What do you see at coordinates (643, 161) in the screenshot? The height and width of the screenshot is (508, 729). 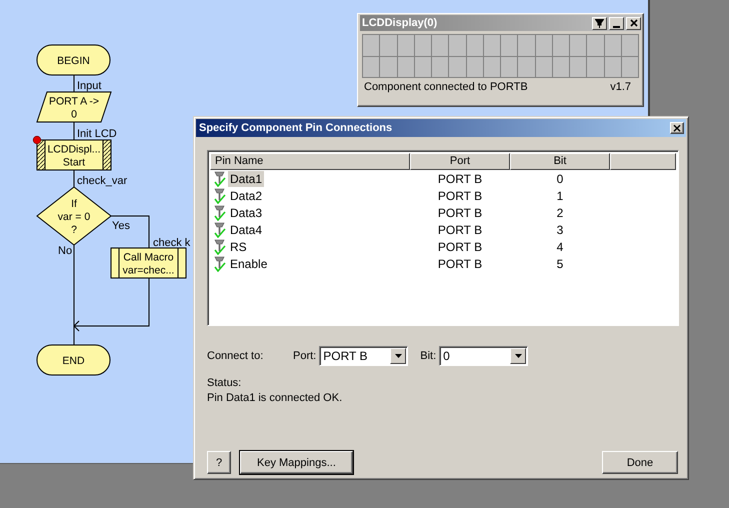 I see `column-header` at bounding box center [643, 161].